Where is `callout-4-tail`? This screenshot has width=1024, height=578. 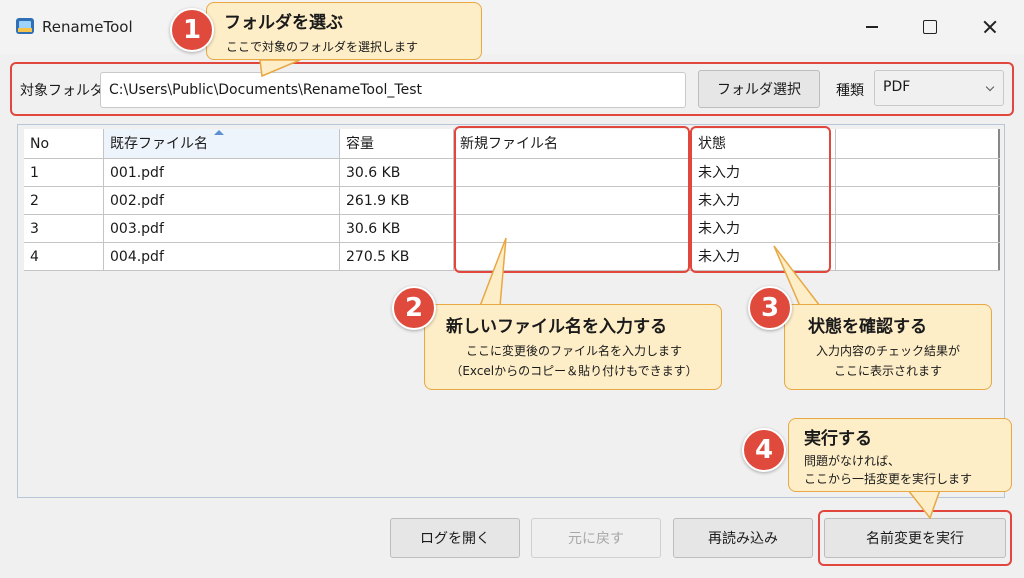
callout-4-tail is located at coordinates (924, 504).